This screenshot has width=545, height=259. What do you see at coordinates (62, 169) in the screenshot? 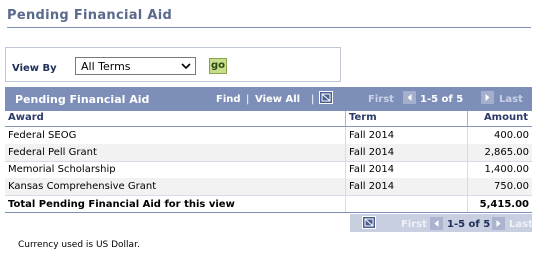
I see `award-cell: Memorial Scholarship` at bounding box center [62, 169].